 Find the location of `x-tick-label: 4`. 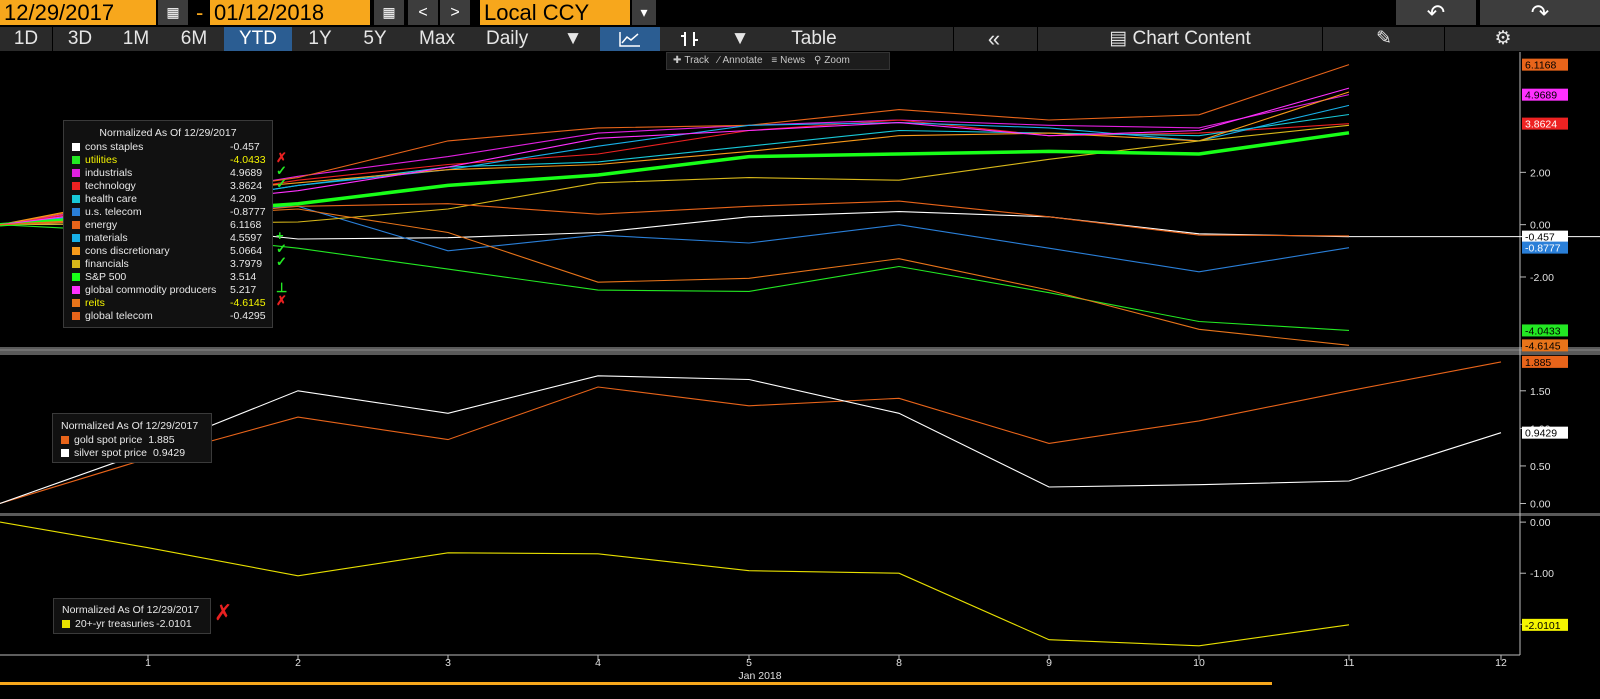

x-tick-label: 4 is located at coordinates (598, 663).